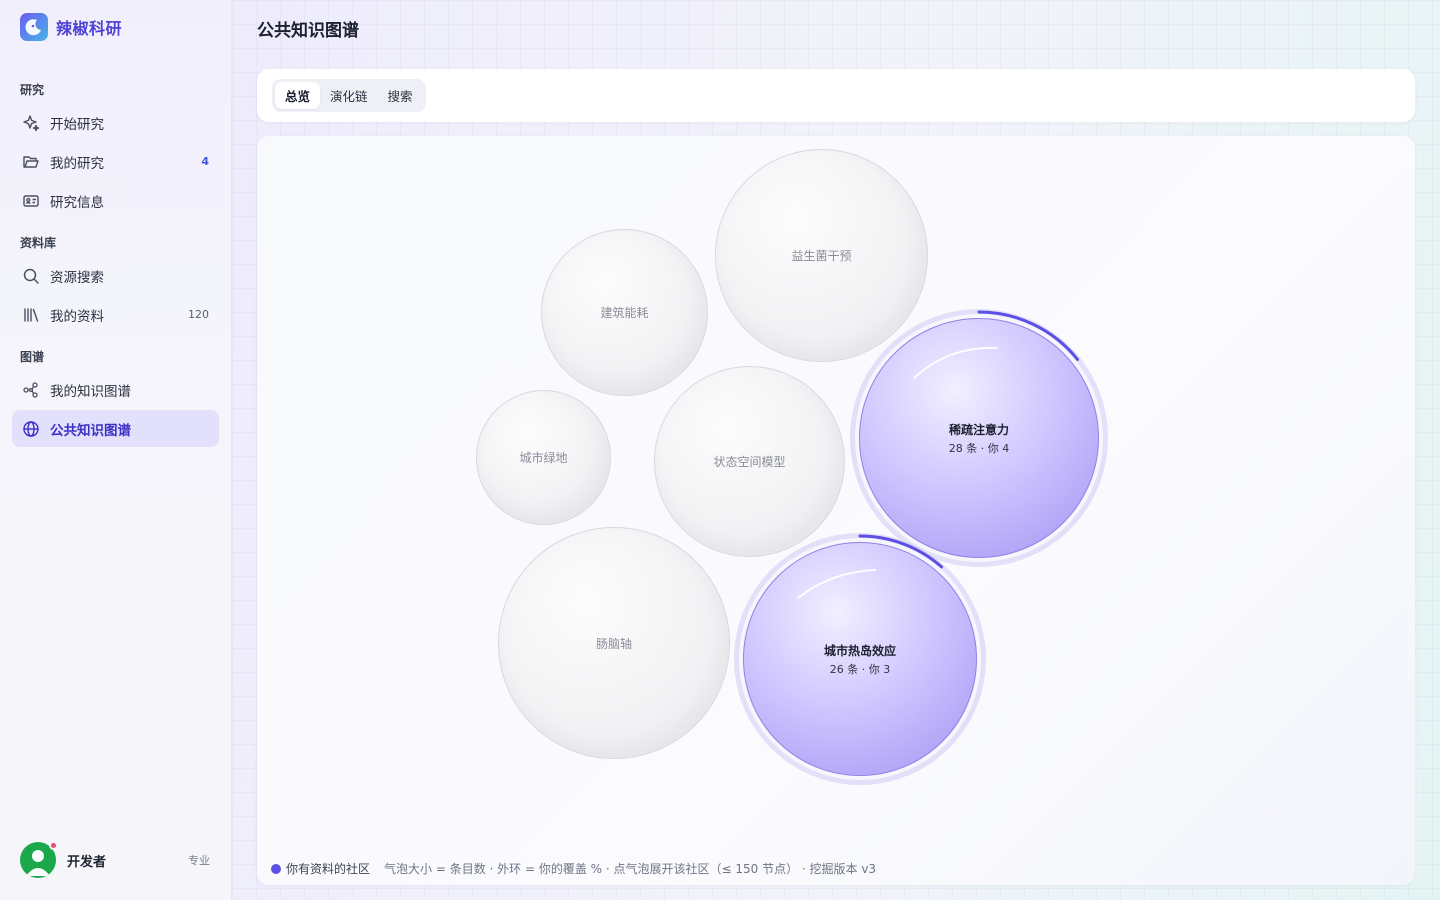  Describe the element at coordinates (328, 869) in the screenshot. I see `legend-label: 你有资料的社区` at that location.